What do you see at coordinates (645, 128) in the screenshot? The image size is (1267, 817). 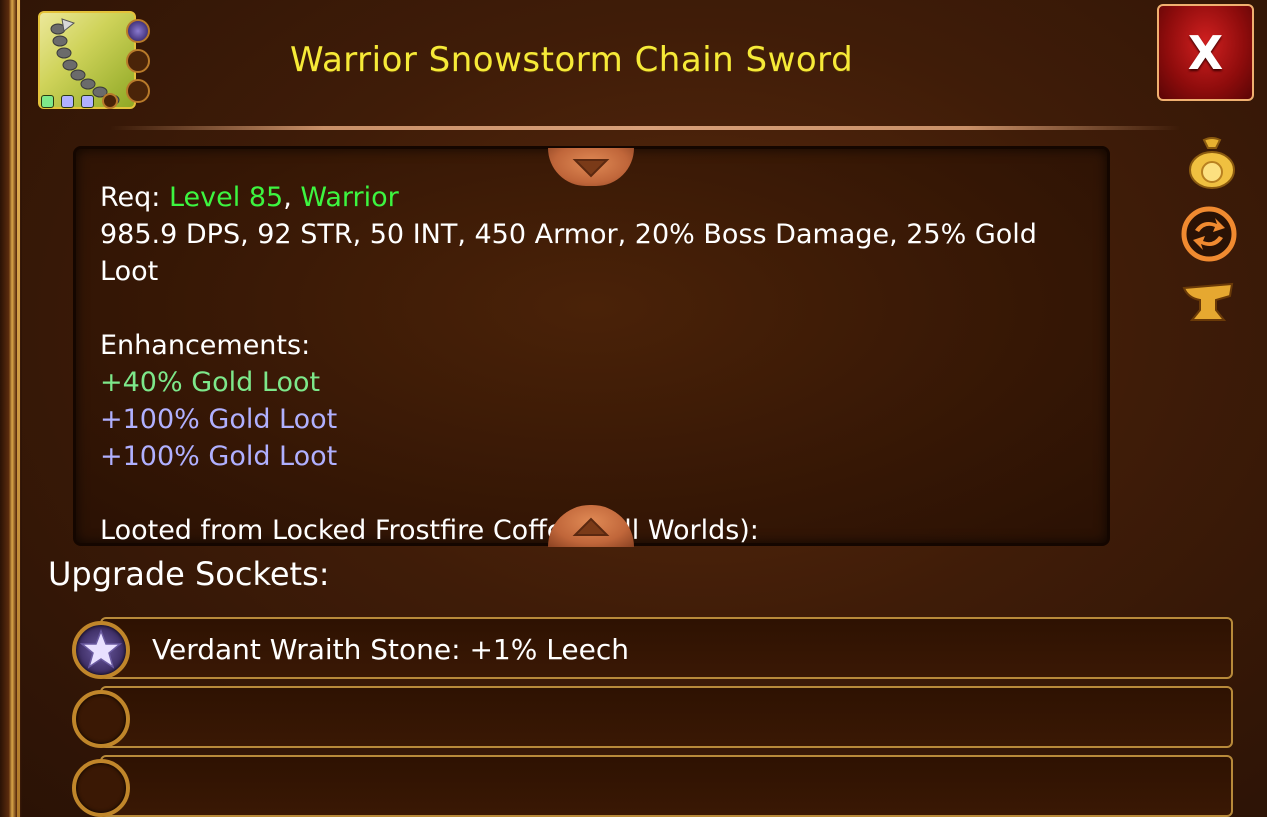 I see `header-divider` at bounding box center [645, 128].